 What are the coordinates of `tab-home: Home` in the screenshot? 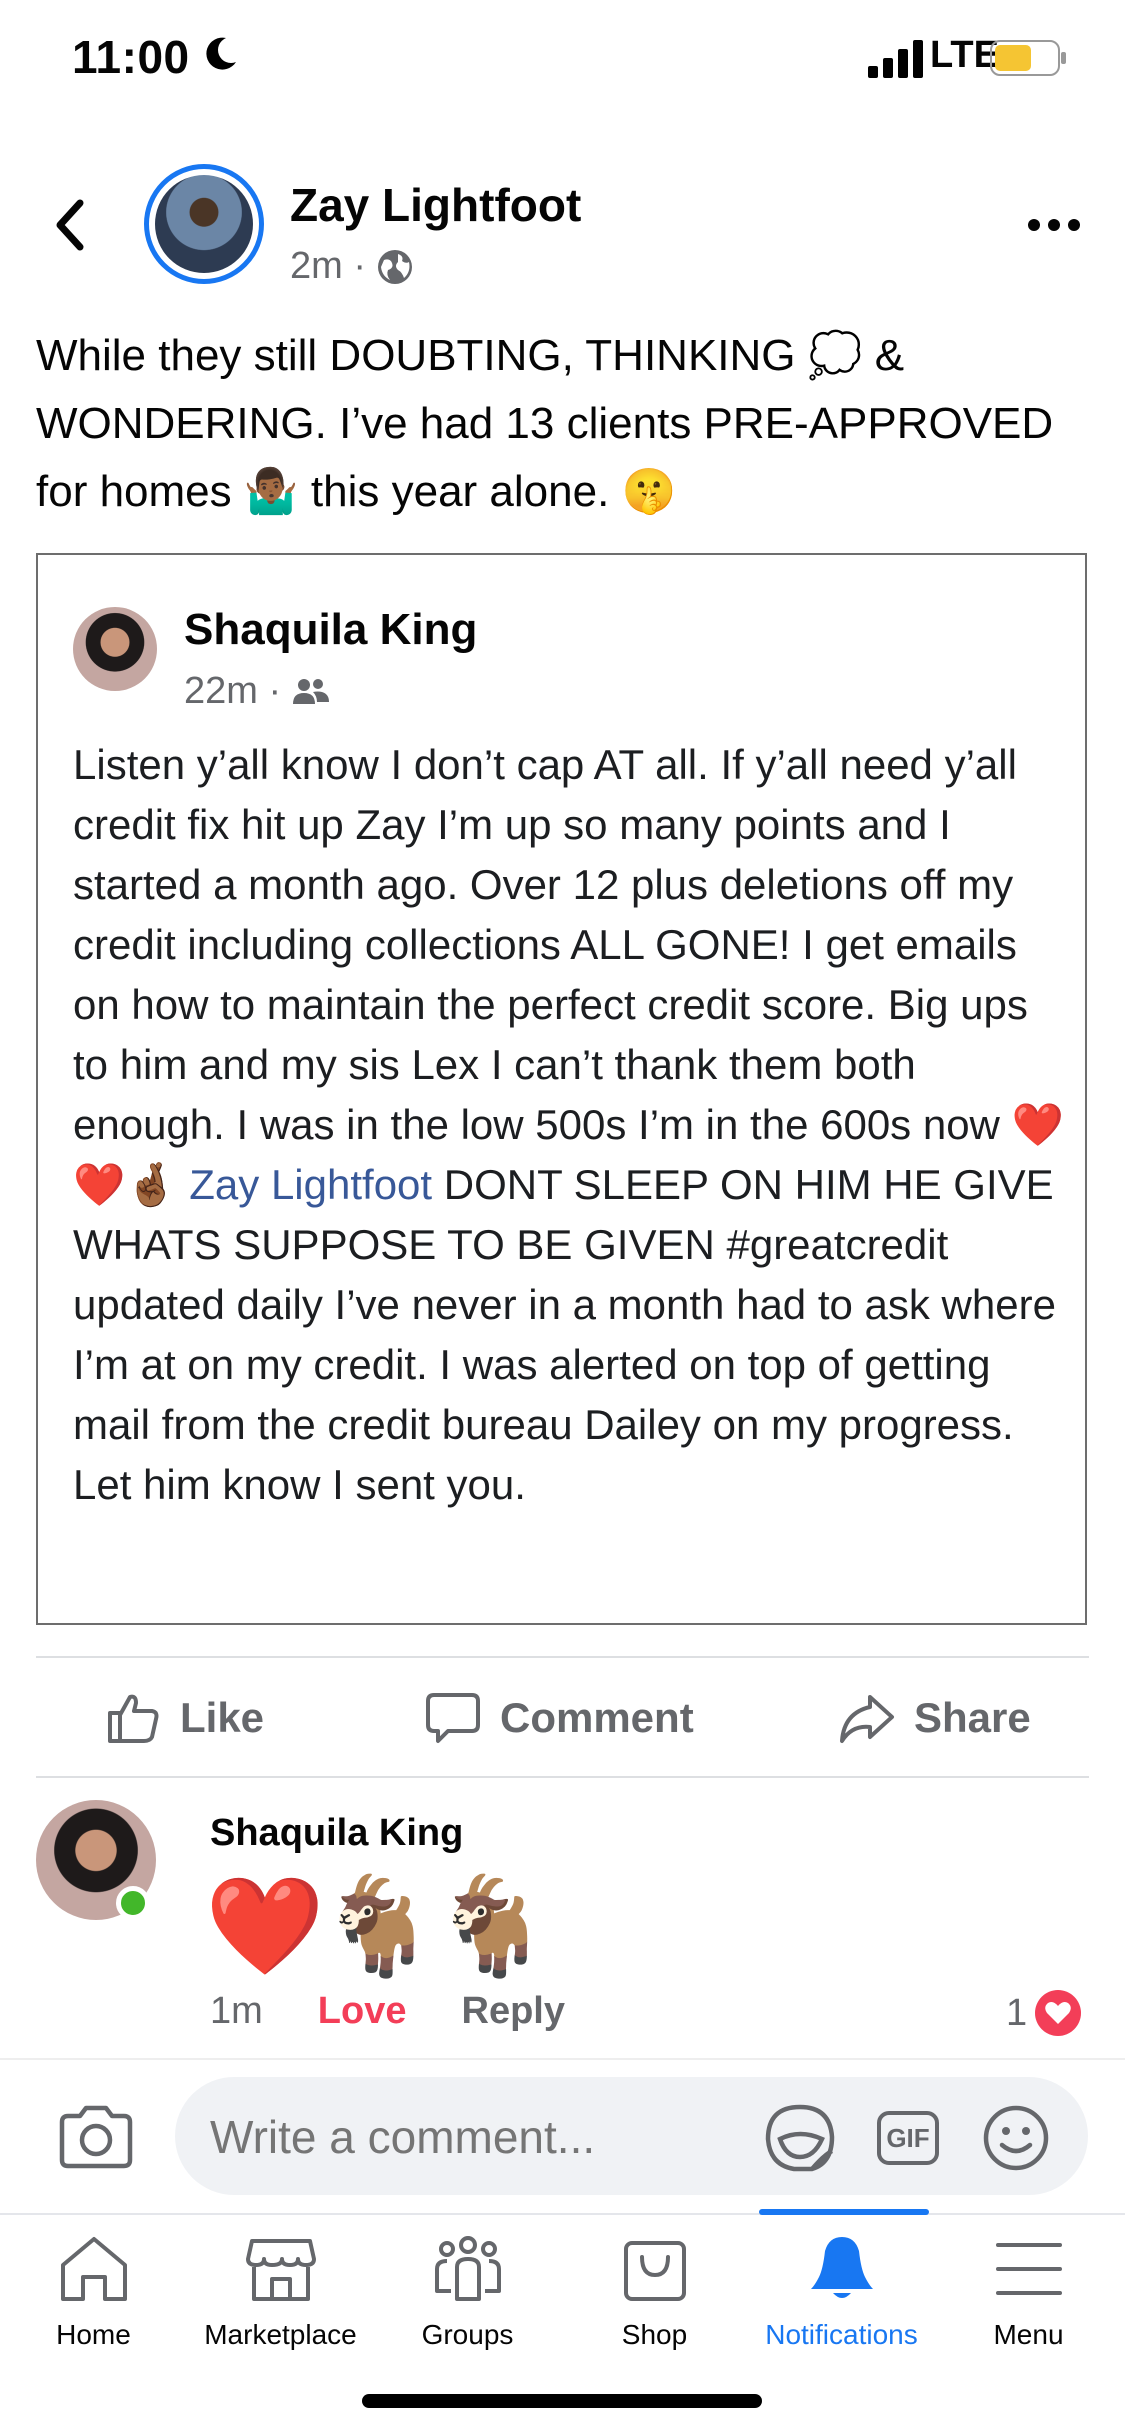 It's located at (93, 2290).